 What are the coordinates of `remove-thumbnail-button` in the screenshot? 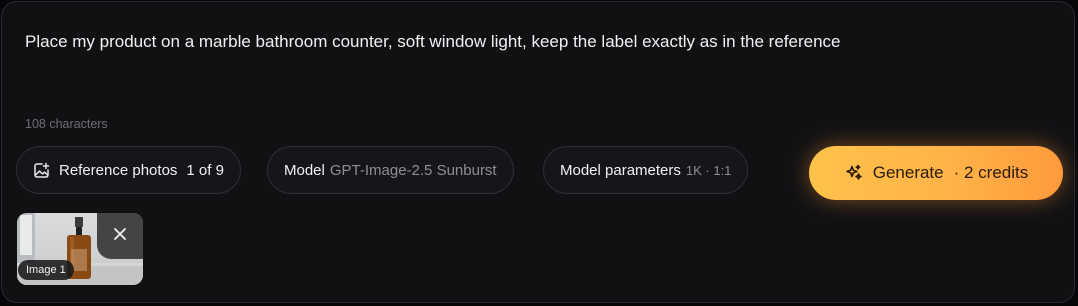 It's located at (120, 236).